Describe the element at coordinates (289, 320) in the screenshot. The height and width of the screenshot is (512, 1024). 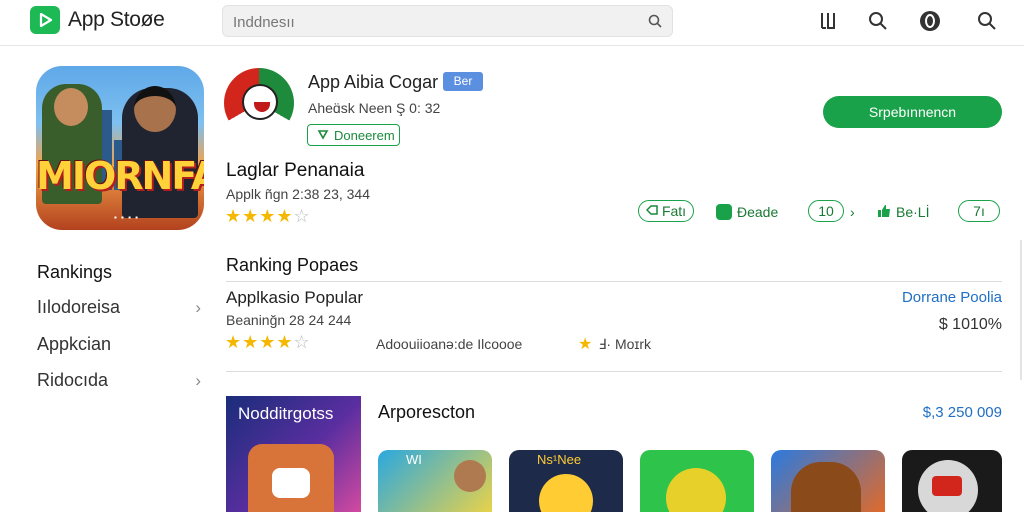
I see `ranking-app-meta: Beaninğn 28 24 244` at that location.